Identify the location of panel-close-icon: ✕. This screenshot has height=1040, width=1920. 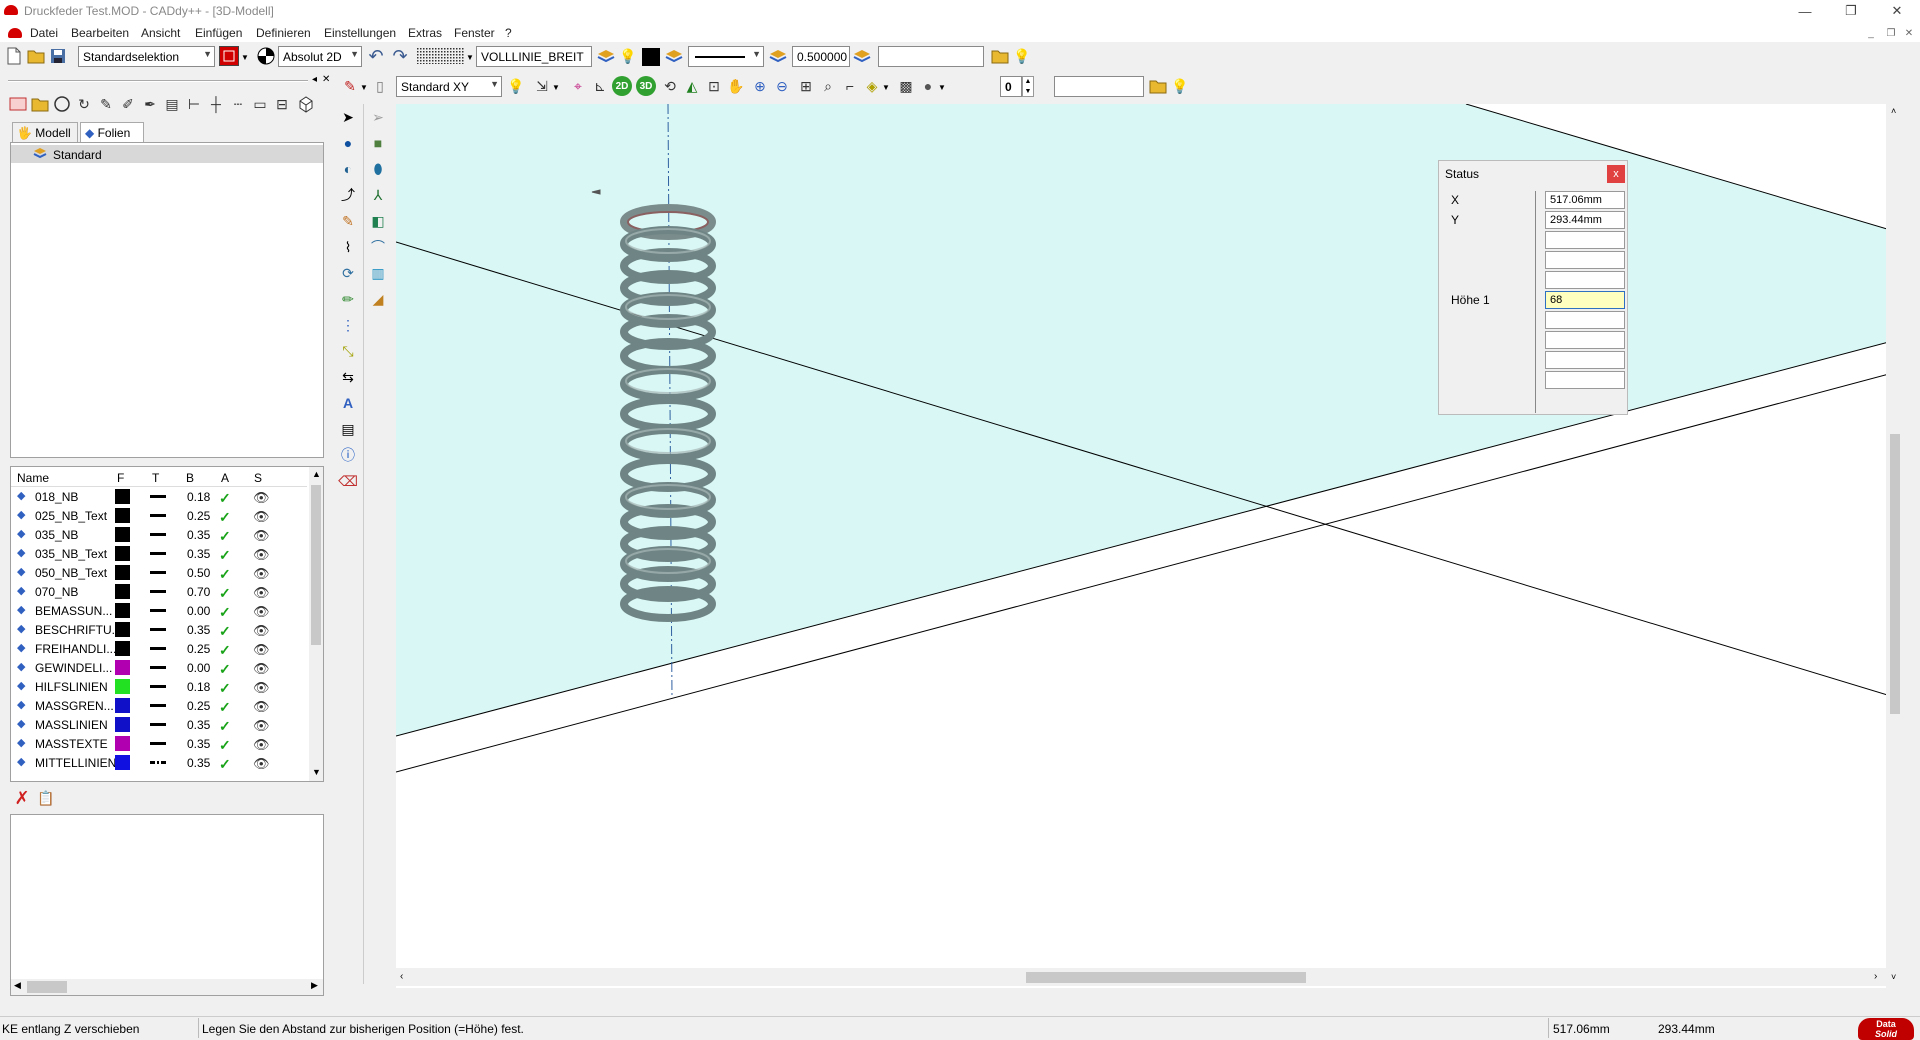
(326, 79).